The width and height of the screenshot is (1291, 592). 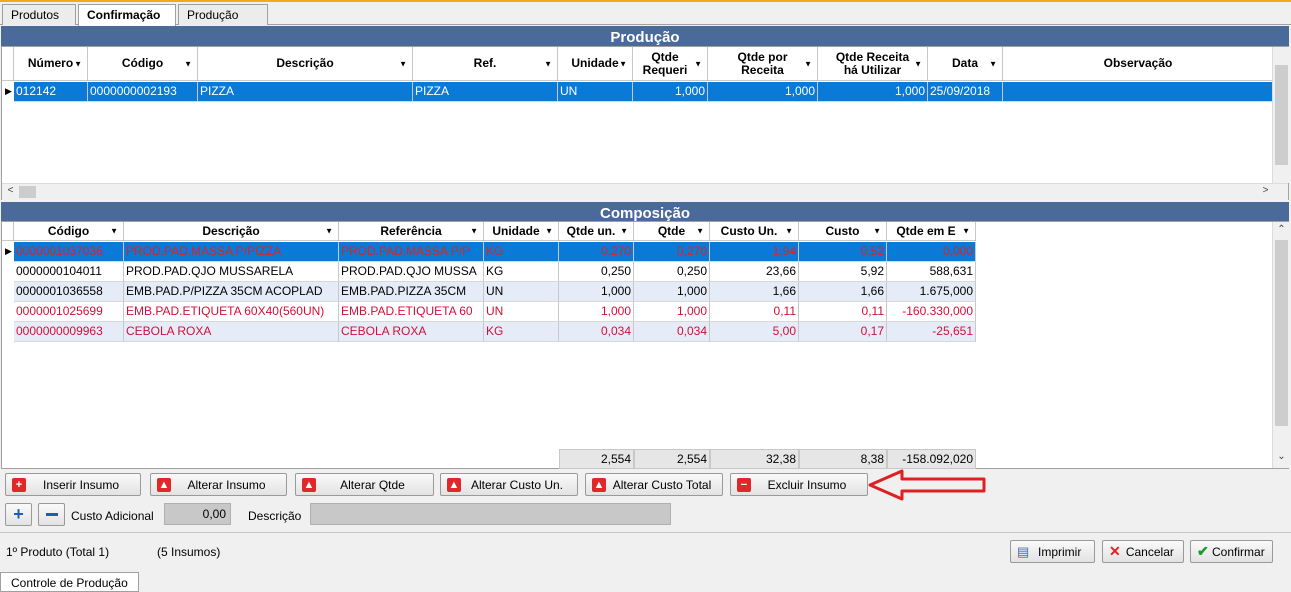 What do you see at coordinates (654, 484) in the screenshot?
I see `alterar-custo-total-button: ▲ Alterar Custo Total` at bounding box center [654, 484].